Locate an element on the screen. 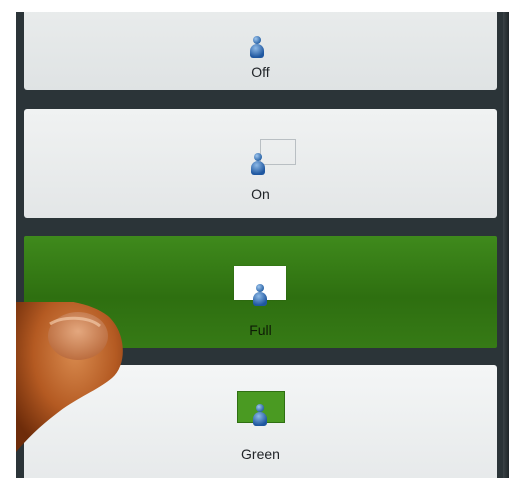 Image resolution: width=509 pixels, height=478 pixels. option-off-label: Off is located at coordinates (260, 72).